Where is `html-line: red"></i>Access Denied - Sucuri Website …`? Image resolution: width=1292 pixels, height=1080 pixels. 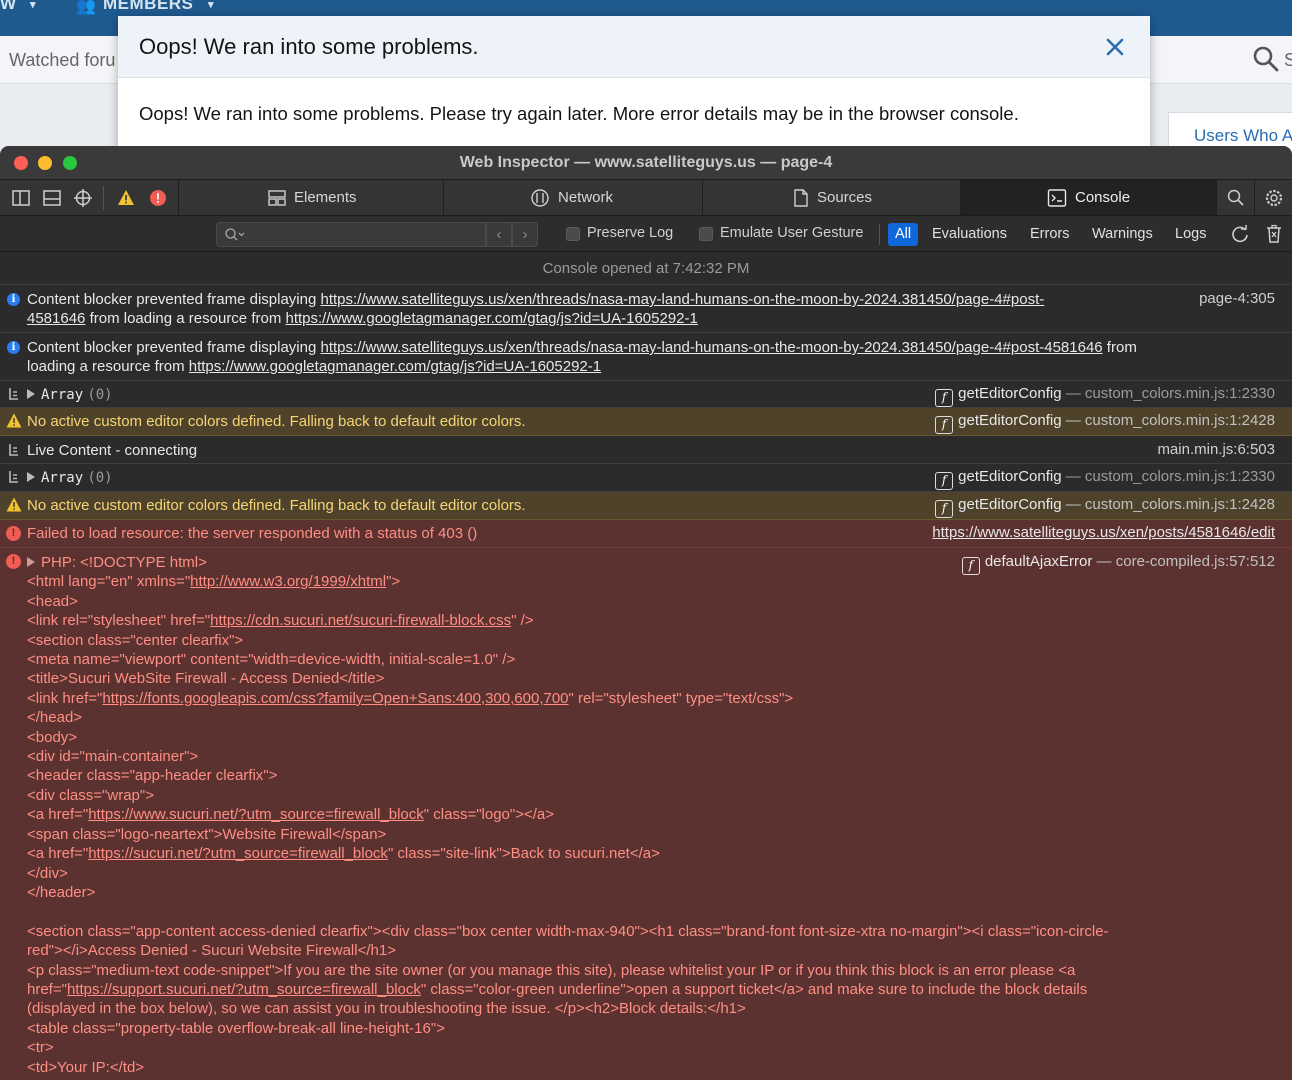
html-line: red"></i>Access Denied - Sucuri Website … is located at coordinates (211, 951).